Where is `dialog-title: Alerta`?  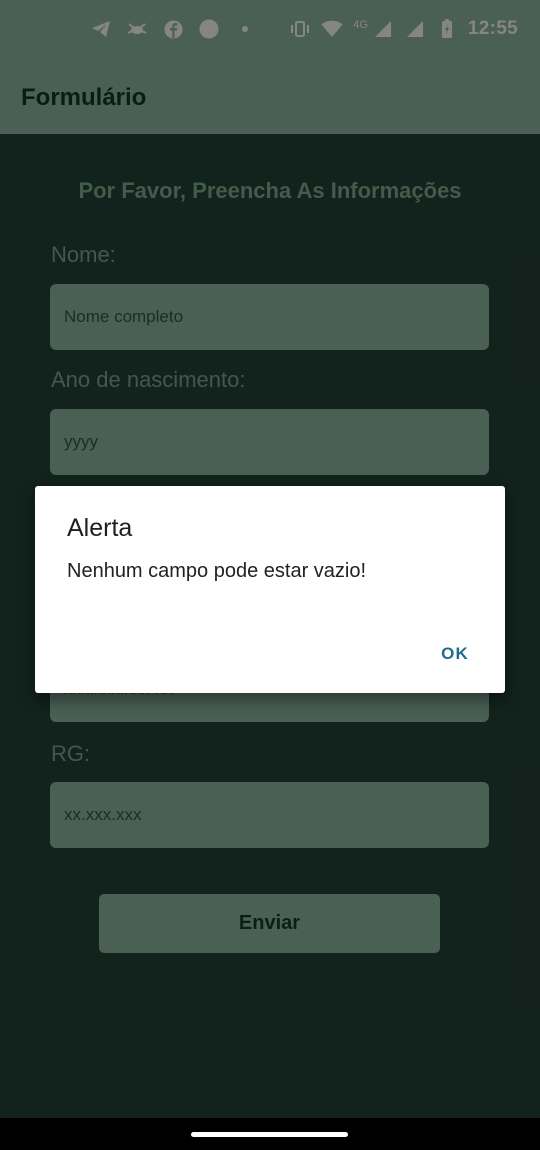
dialog-title: Alerta is located at coordinates (100, 528).